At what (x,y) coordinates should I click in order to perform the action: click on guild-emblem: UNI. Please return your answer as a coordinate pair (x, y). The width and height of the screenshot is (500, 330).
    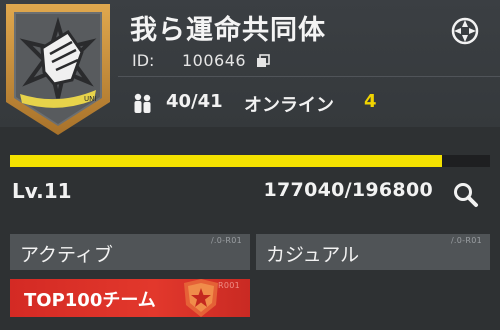
    Looking at the image, I should click on (58, 69).